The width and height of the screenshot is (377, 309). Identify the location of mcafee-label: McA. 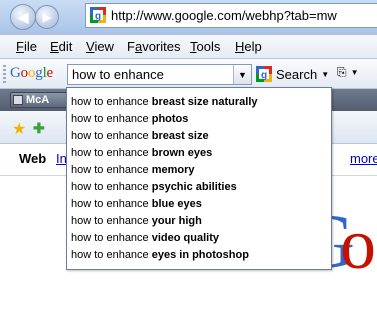
(38, 100).